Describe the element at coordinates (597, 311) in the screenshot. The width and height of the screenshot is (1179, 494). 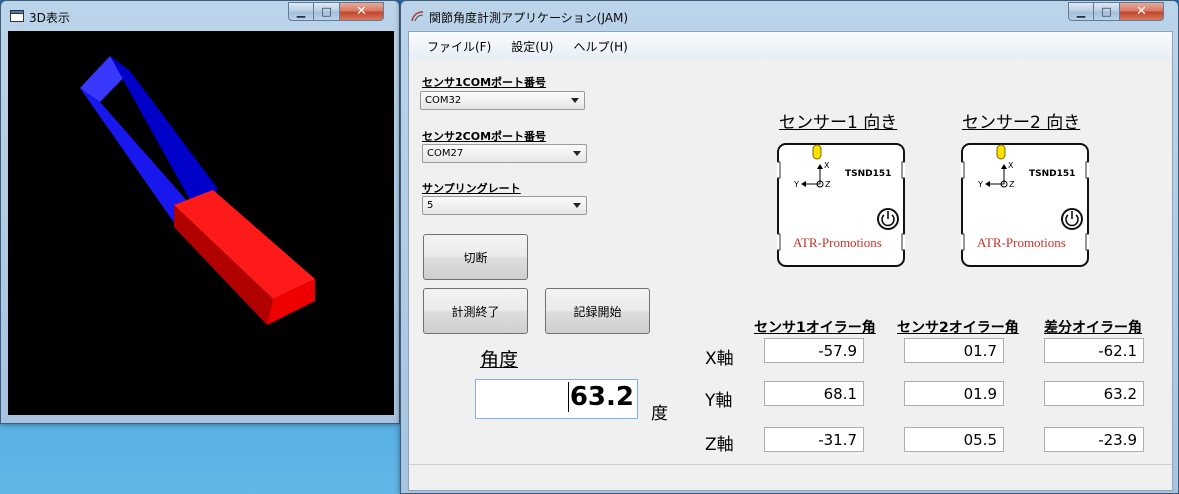
I see `start-record-button: 記録開始` at that location.